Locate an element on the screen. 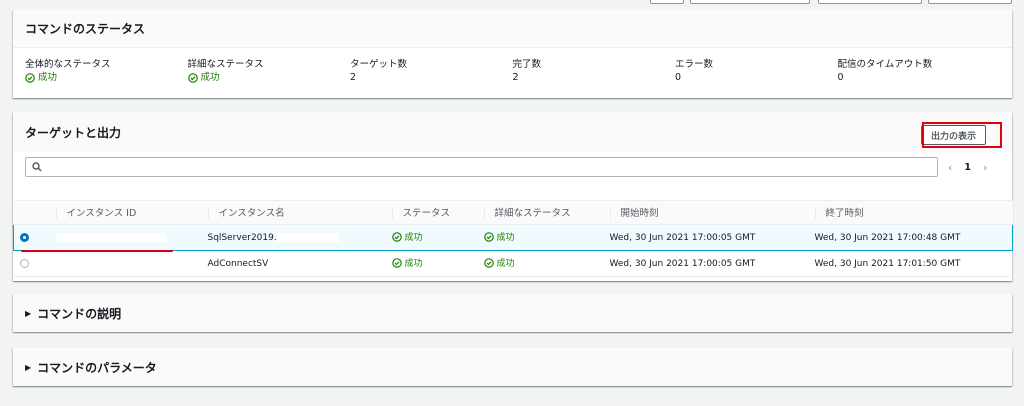 This screenshot has height=406, width=1024. delivery-timeout-value: 0 is located at coordinates (840, 77).